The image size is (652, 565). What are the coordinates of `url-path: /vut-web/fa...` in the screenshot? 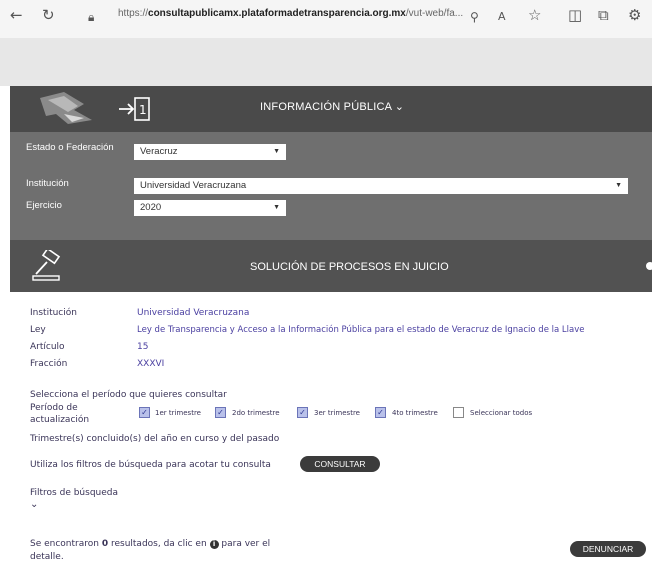 It's located at (434, 13).